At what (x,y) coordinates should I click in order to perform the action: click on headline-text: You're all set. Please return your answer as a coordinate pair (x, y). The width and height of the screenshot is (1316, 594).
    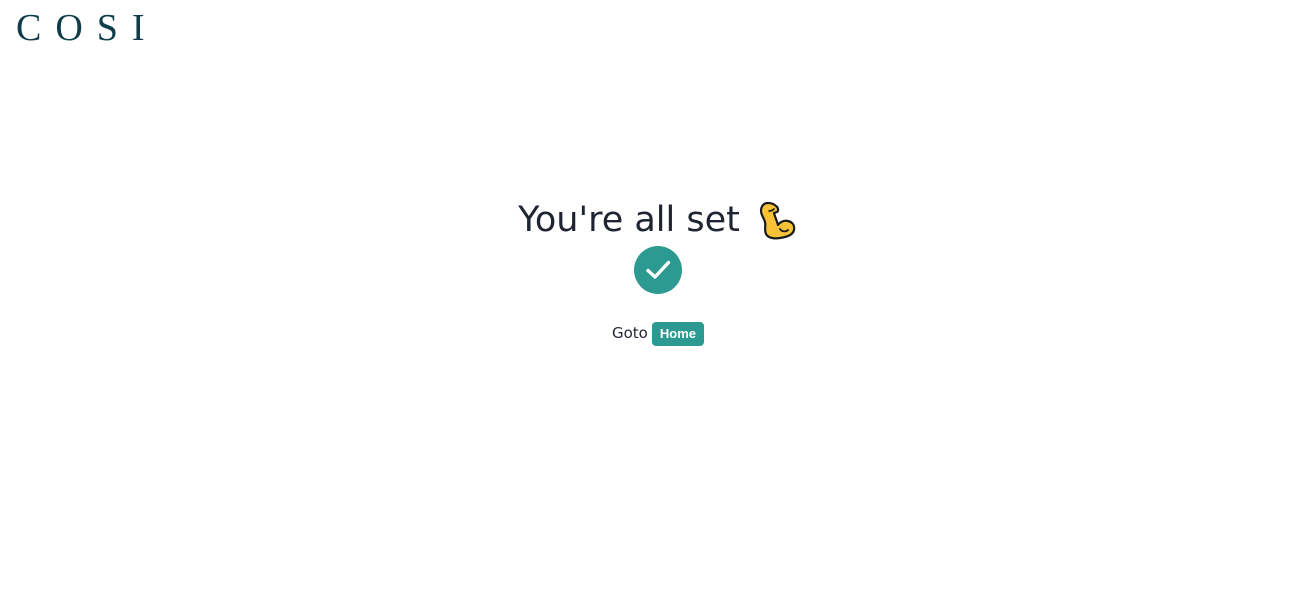
    Looking at the image, I should click on (629, 220).